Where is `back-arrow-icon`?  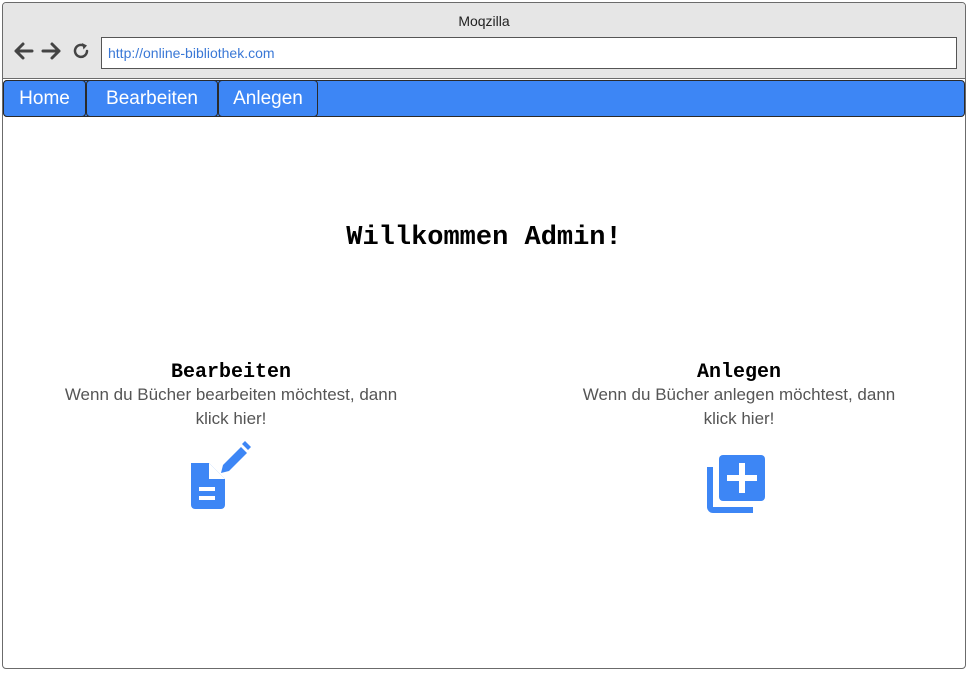 back-arrow-icon is located at coordinates (23, 51).